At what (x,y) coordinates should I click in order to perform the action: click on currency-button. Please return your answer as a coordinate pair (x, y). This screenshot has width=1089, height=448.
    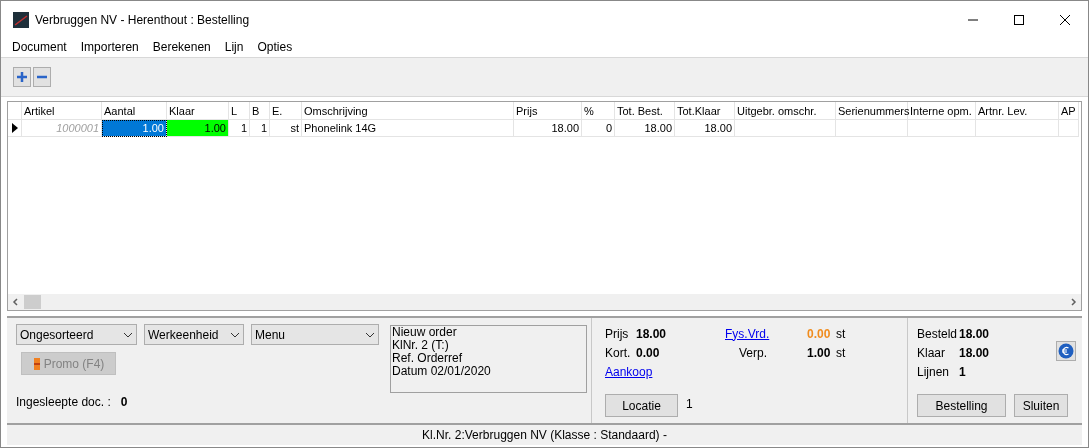
    Looking at the image, I should click on (1066, 351).